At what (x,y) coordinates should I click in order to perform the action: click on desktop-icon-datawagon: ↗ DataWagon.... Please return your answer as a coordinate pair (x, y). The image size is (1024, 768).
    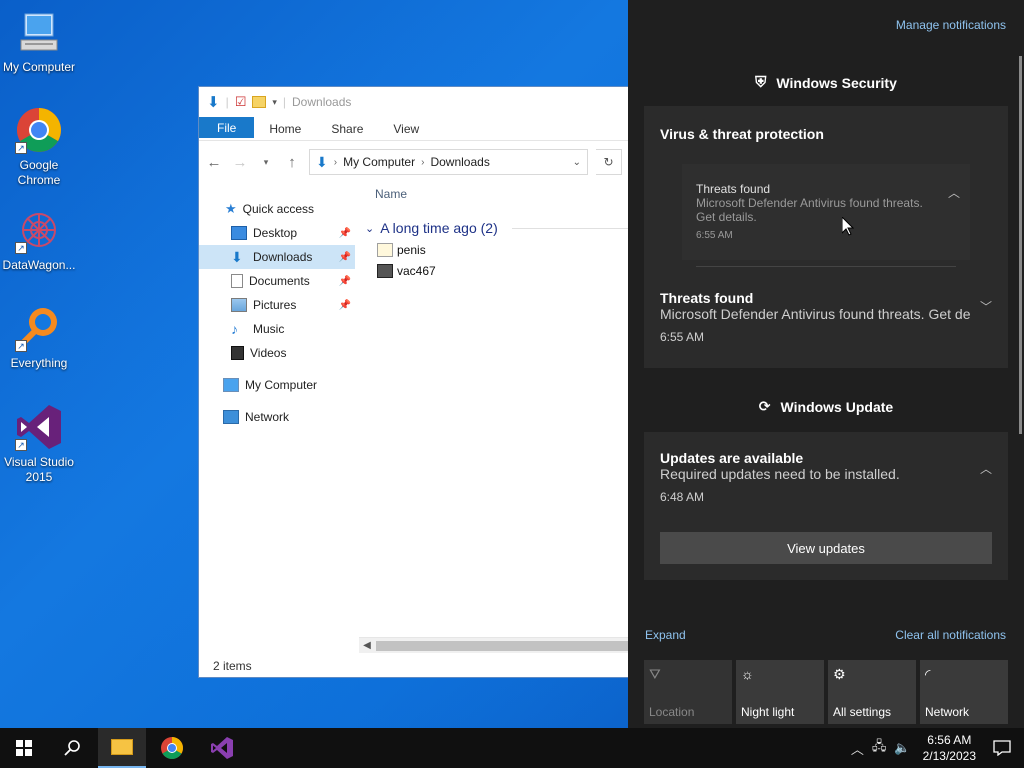
    Looking at the image, I should click on (39, 239).